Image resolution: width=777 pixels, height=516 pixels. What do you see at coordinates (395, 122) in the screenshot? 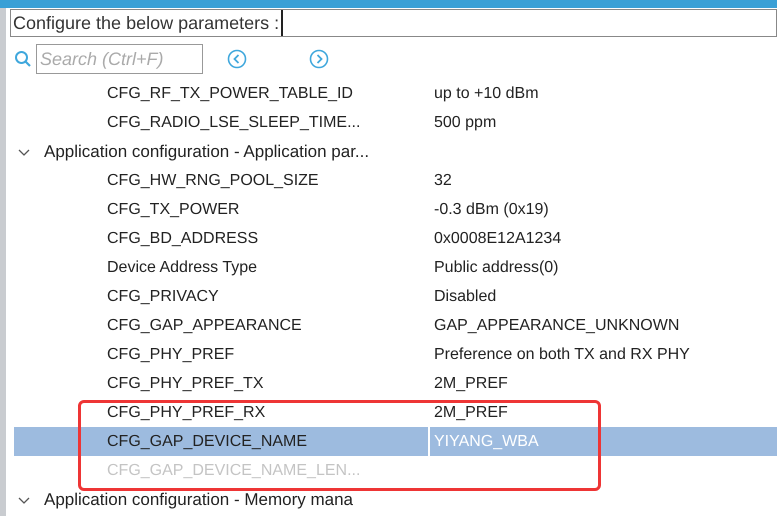
I see `parameter-row: CFG_RADIO_LSE_SLEEP_TIME... 500 ppm` at bounding box center [395, 122].